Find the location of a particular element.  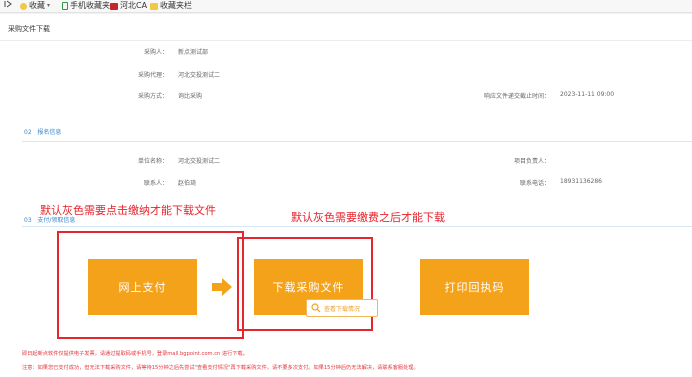

section-signup-header: 02 报名信息 is located at coordinates (42, 131).